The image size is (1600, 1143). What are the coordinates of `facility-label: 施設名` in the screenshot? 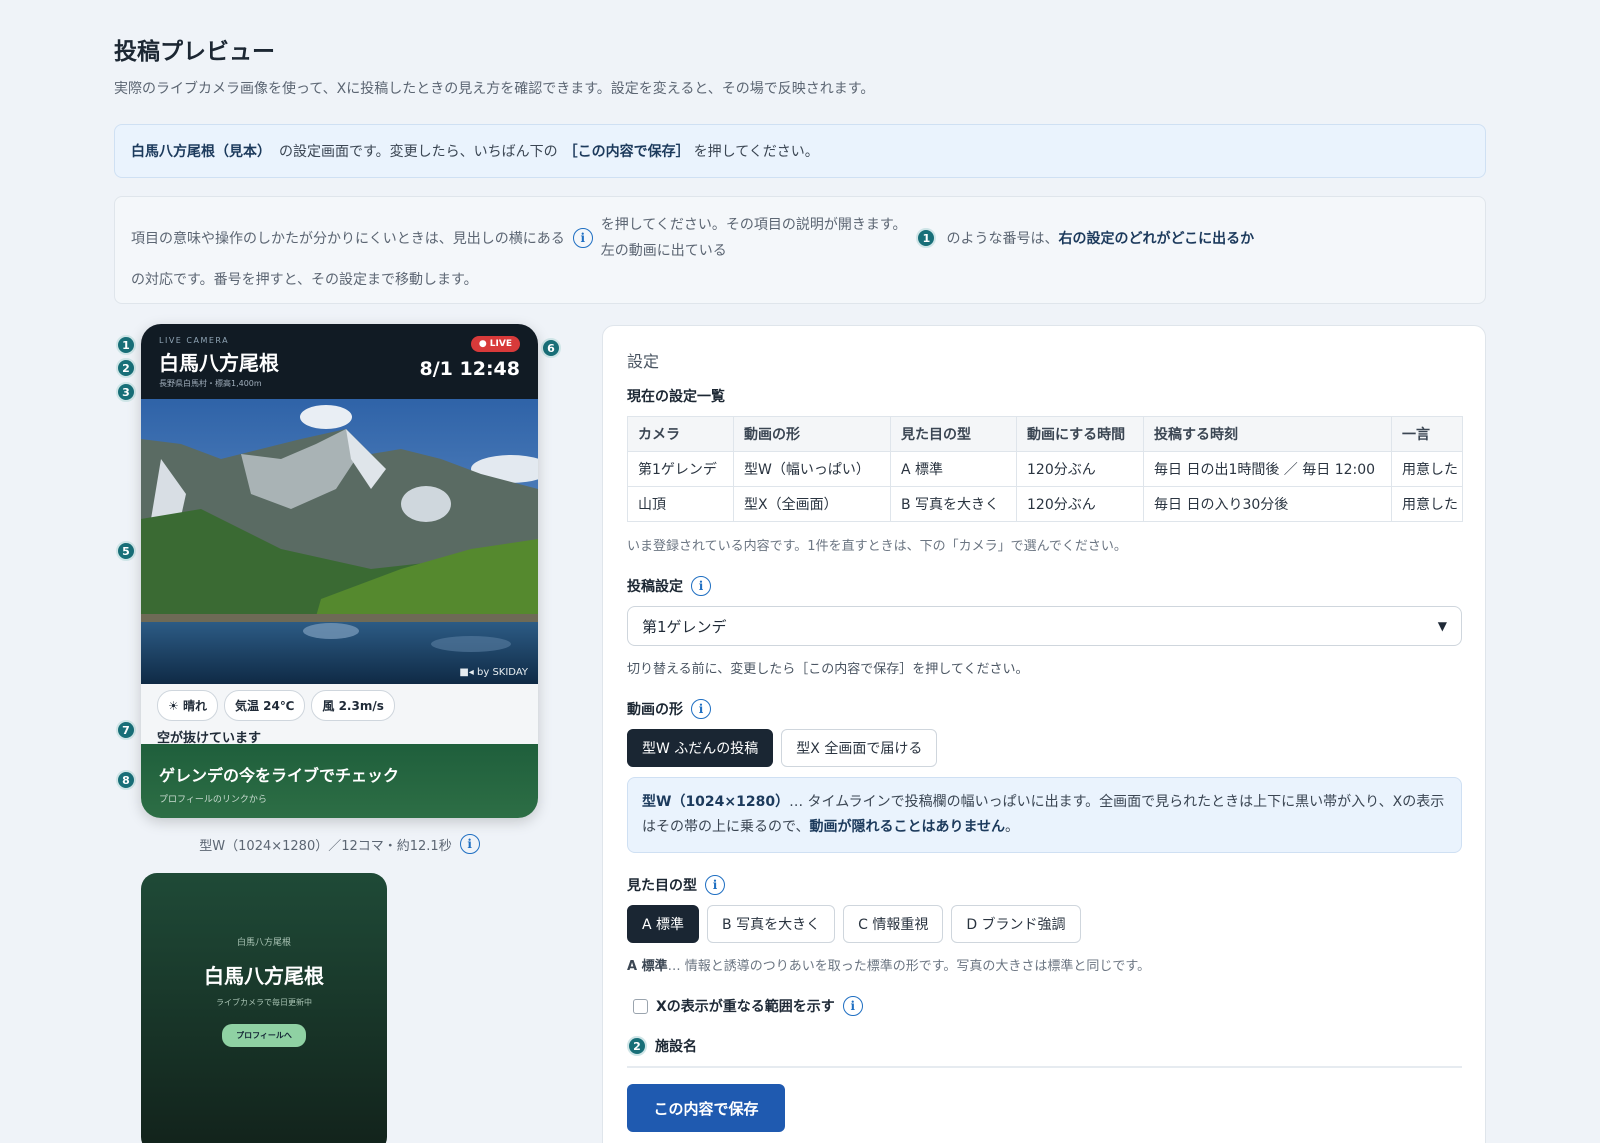 It's located at (676, 1047).